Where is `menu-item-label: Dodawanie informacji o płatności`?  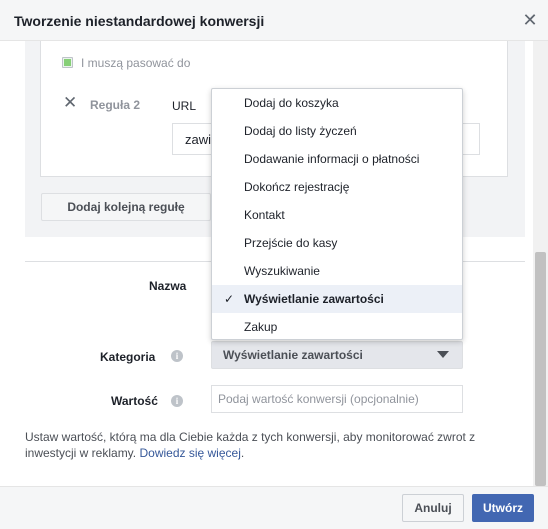
menu-item-label: Dodawanie informacji o płatności is located at coordinates (332, 159).